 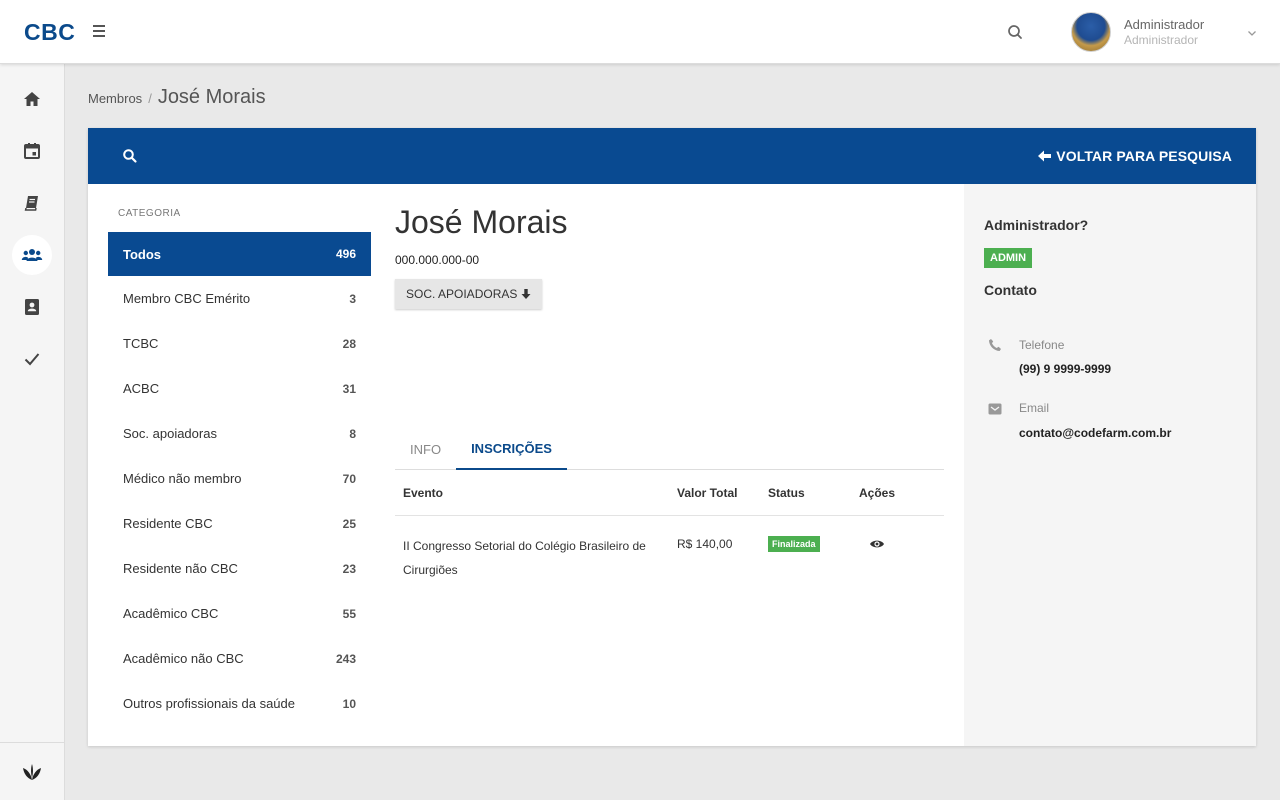 I want to click on user-name: Administrador, so click(x=1164, y=24).